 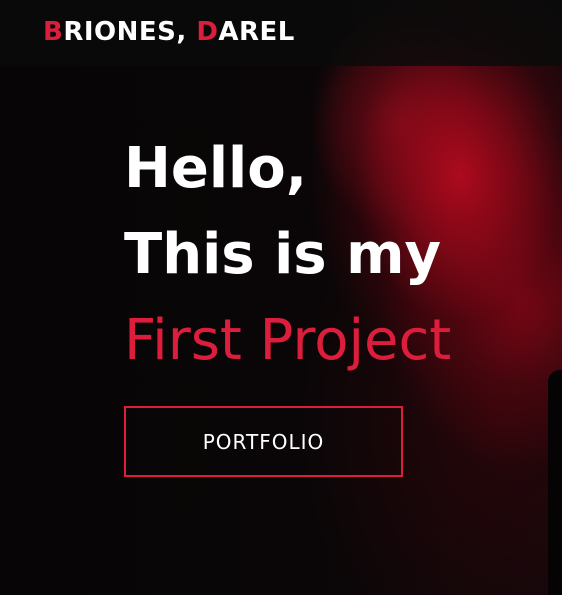 What do you see at coordinates (207, 32) in the screenshot?
I see `brand-last-initial: D` at bounding box center [207, 32].